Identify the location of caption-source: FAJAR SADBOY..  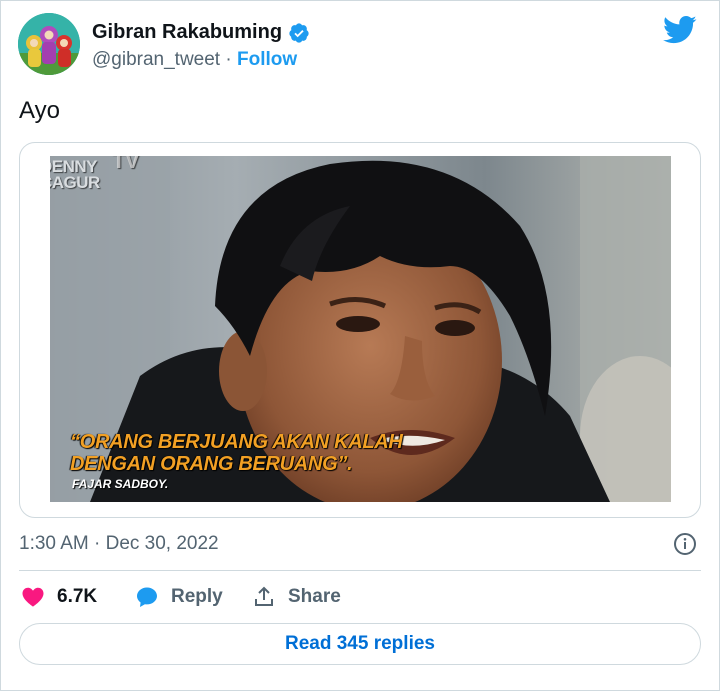
(120, 484).